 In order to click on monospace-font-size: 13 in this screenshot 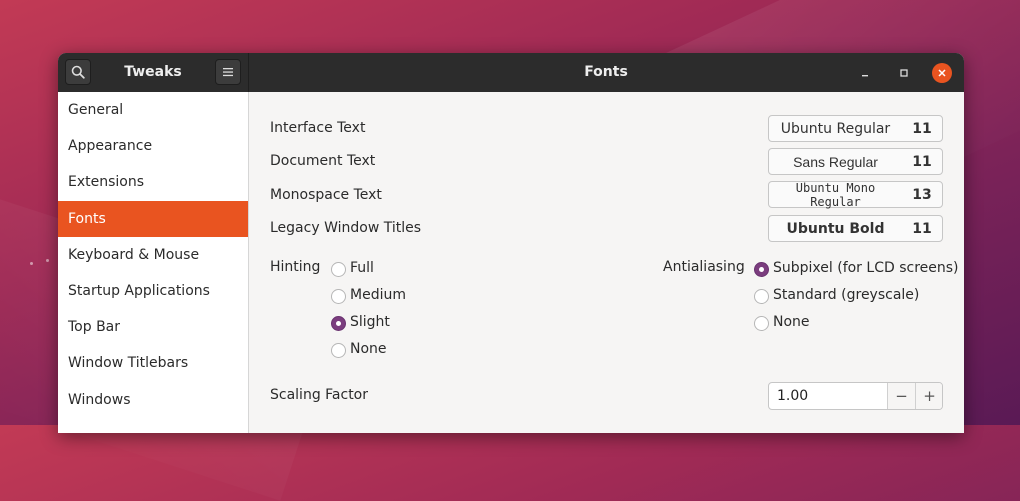, I will do `click(922, 194)`.